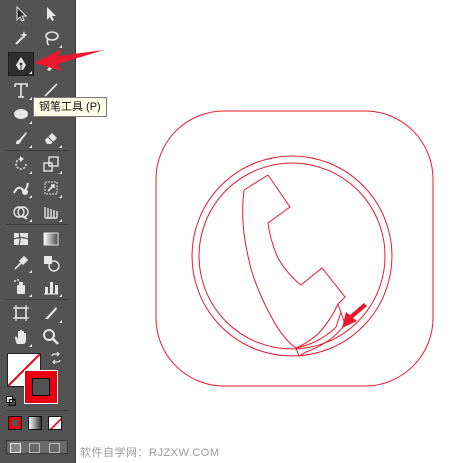 The width and height of the screenshot is (470, 463). Describe the element at coordinates (69, 60) in the screenshot. I see `pen-tool-pointer-arrow-icon` at that location.